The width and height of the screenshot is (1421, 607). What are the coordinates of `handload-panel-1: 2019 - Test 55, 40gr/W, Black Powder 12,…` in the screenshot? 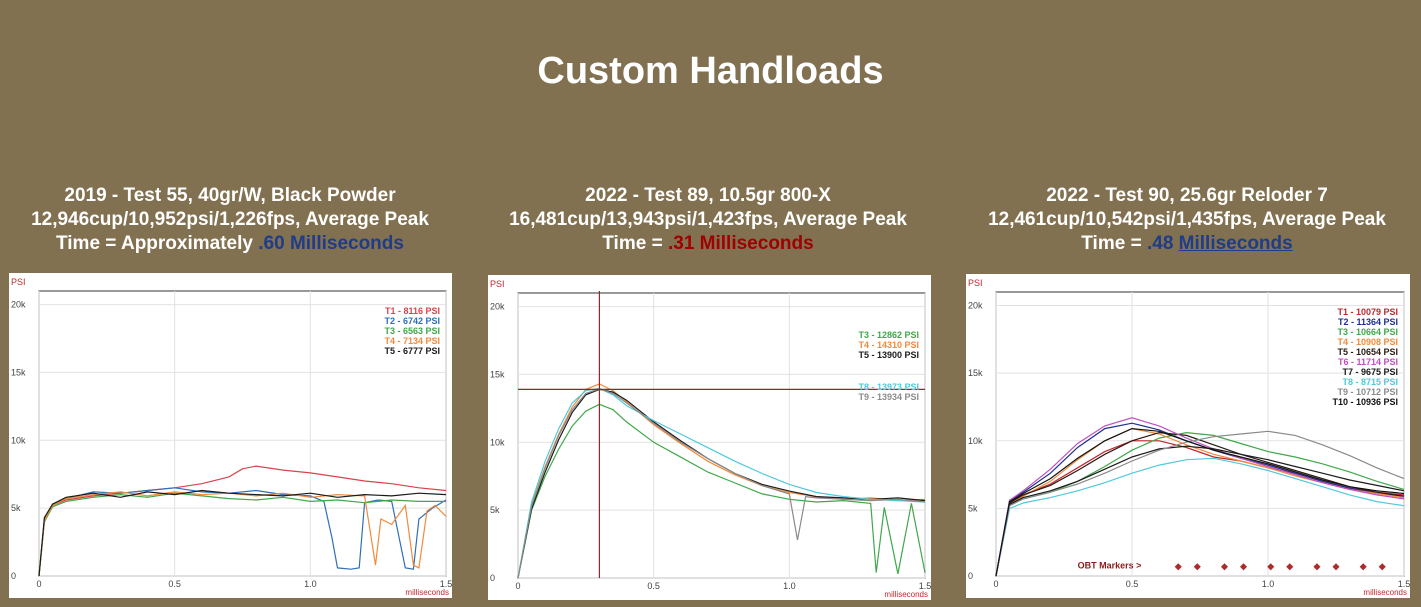 It's located at (230, 220).